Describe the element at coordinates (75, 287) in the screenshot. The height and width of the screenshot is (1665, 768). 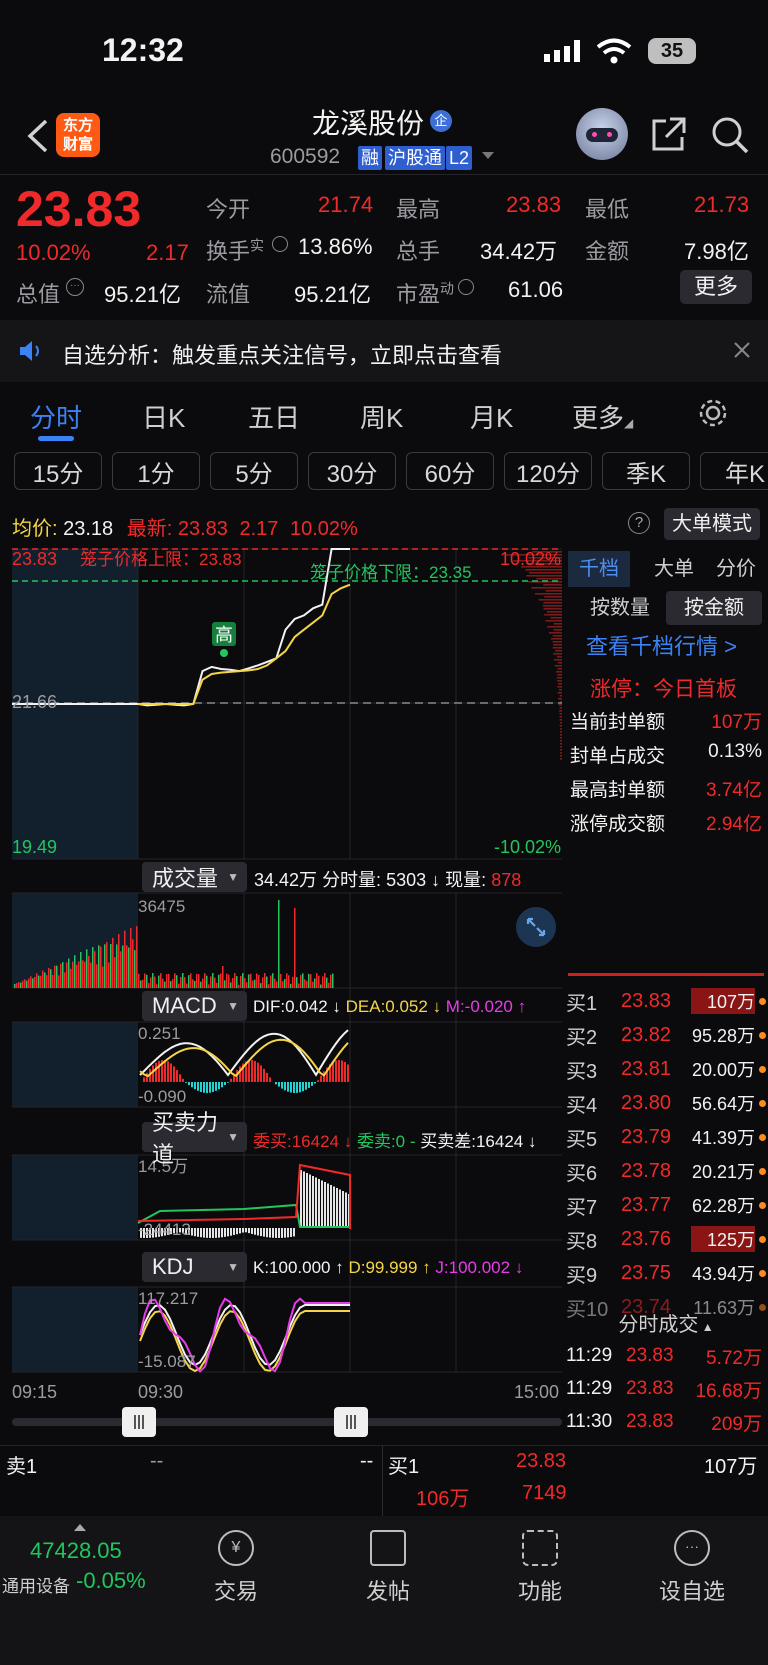
I see `info-icon: ···` at that location.